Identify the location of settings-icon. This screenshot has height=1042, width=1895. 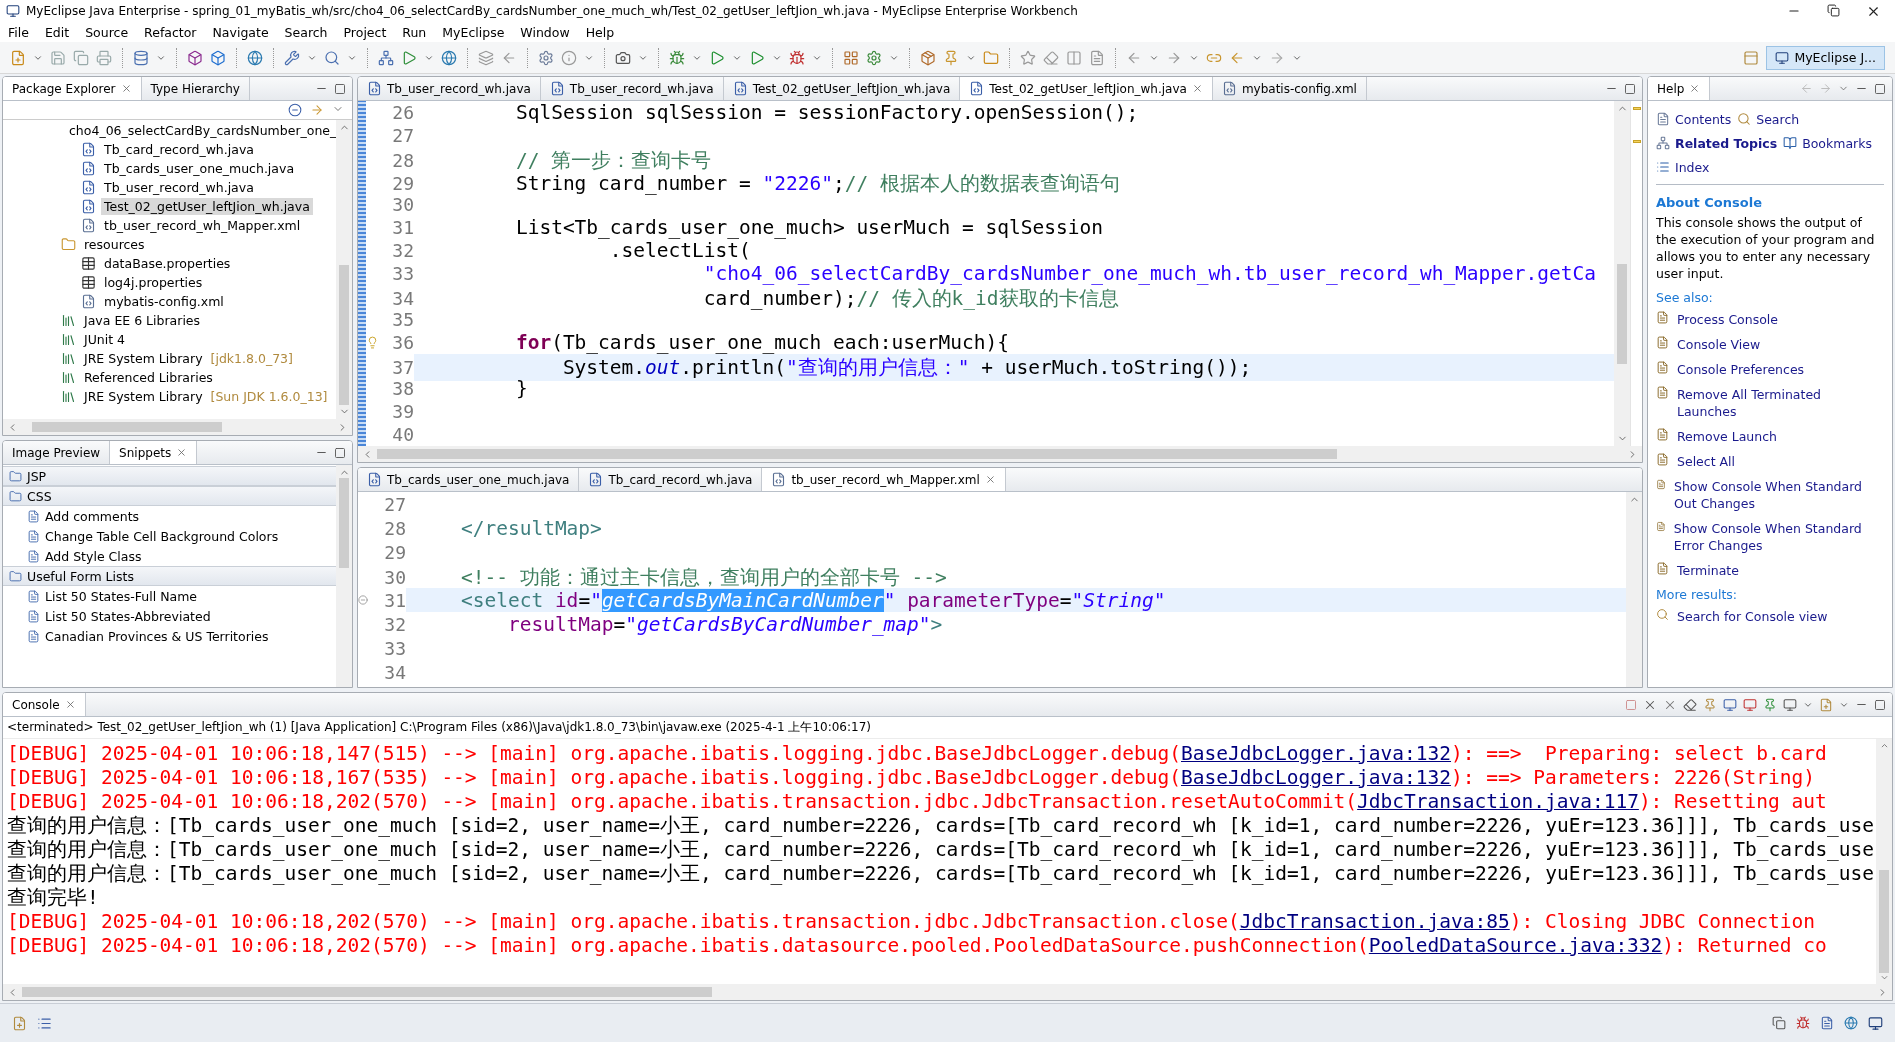
(546, 57).